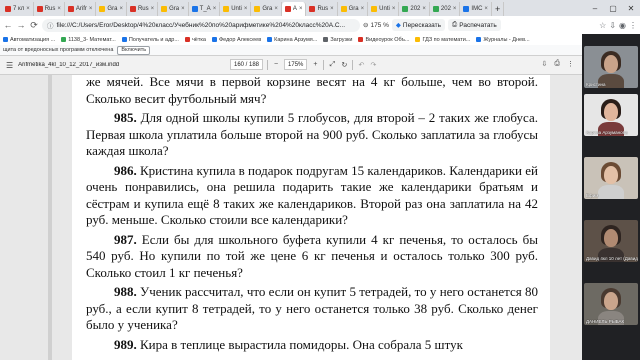 The height and width of the screenshot is (360, 640). I want to click on rotate-icon: ↻, so click(344, 65).